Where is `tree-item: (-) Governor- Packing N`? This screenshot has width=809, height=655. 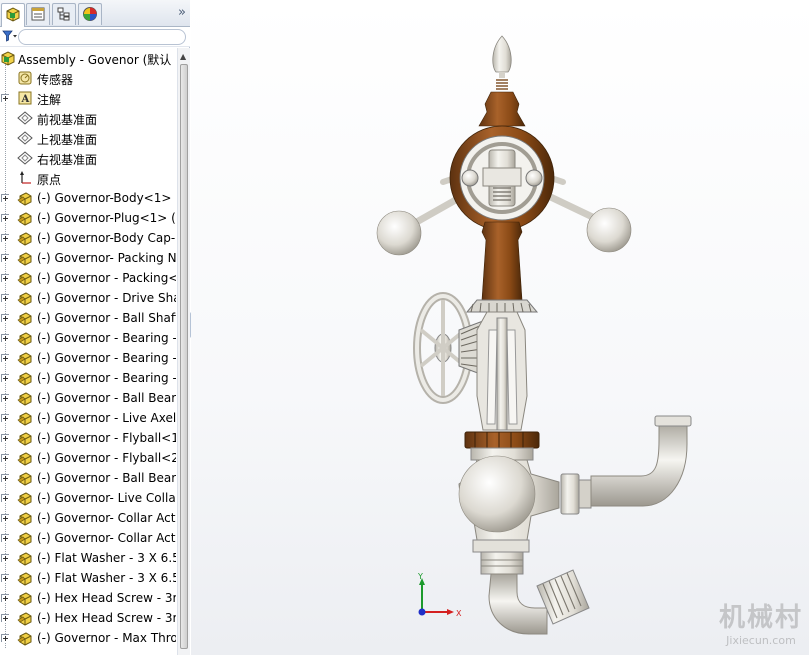
tree-item: (-) Governor- Packing N is located at coordinates (88, 258).